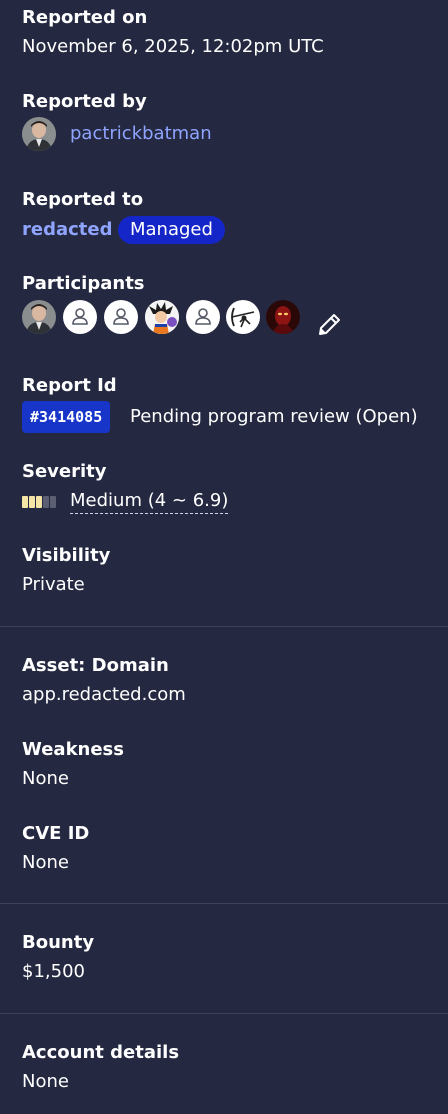 The height and width of the screenshot is (1114, 448). Describe the element at coordinates (104, 694) in the screenshot. I see `asset-value: app.redacted.com` at that location.